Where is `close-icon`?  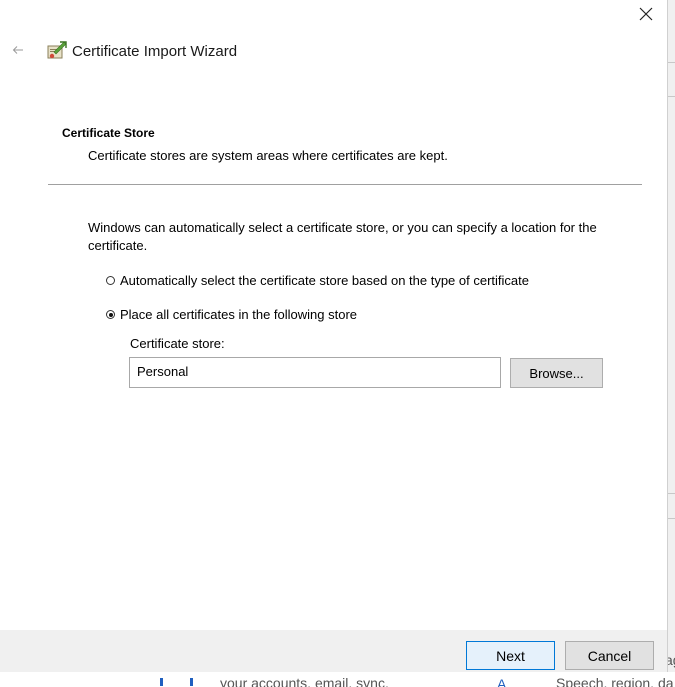
close-icon is located at coordinates (646, 14).